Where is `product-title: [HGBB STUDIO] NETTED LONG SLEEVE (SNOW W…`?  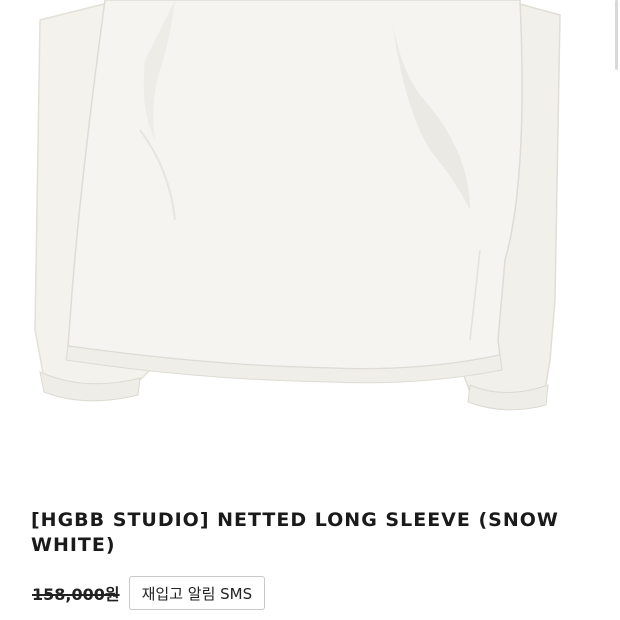 product-title: [HGBB STUDIO] NETTED LONG SLEEVE (SNOW W… is located at coordinates (295, 532).